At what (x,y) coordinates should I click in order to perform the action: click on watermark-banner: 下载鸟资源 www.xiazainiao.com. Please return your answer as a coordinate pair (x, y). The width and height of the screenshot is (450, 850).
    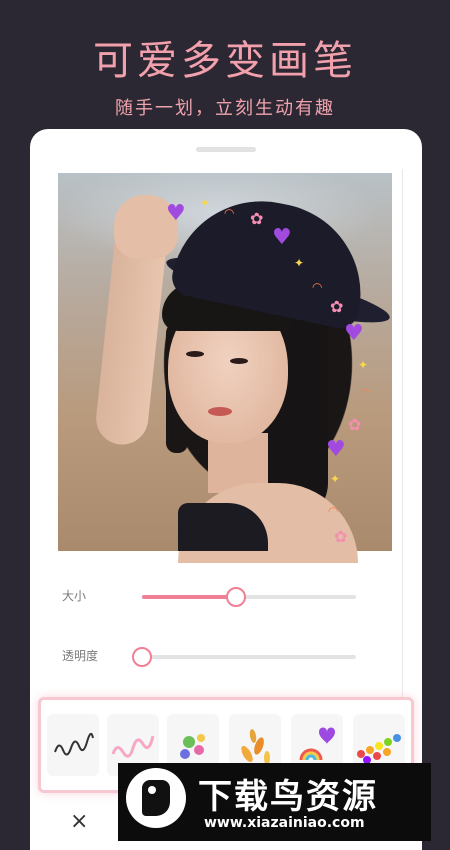
    Looking at the image, I should click on (274, 802).